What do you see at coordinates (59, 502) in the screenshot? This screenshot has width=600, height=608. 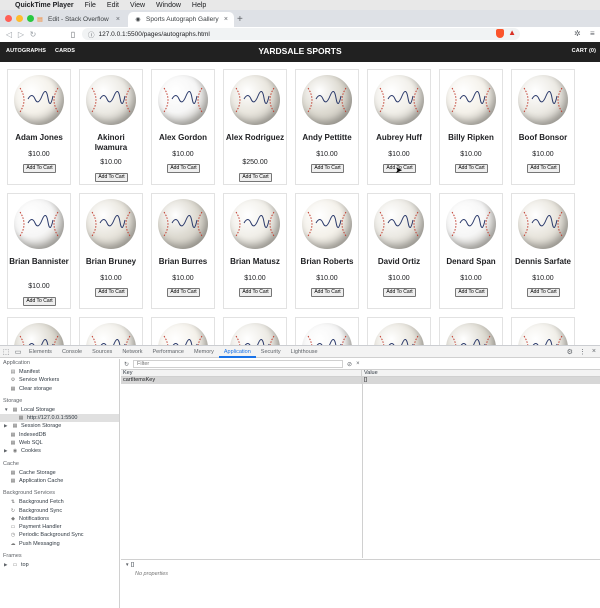 I see `sidebar-item-background-fetch: ⇅ Background Fetch` at bounding box center [59, 502].